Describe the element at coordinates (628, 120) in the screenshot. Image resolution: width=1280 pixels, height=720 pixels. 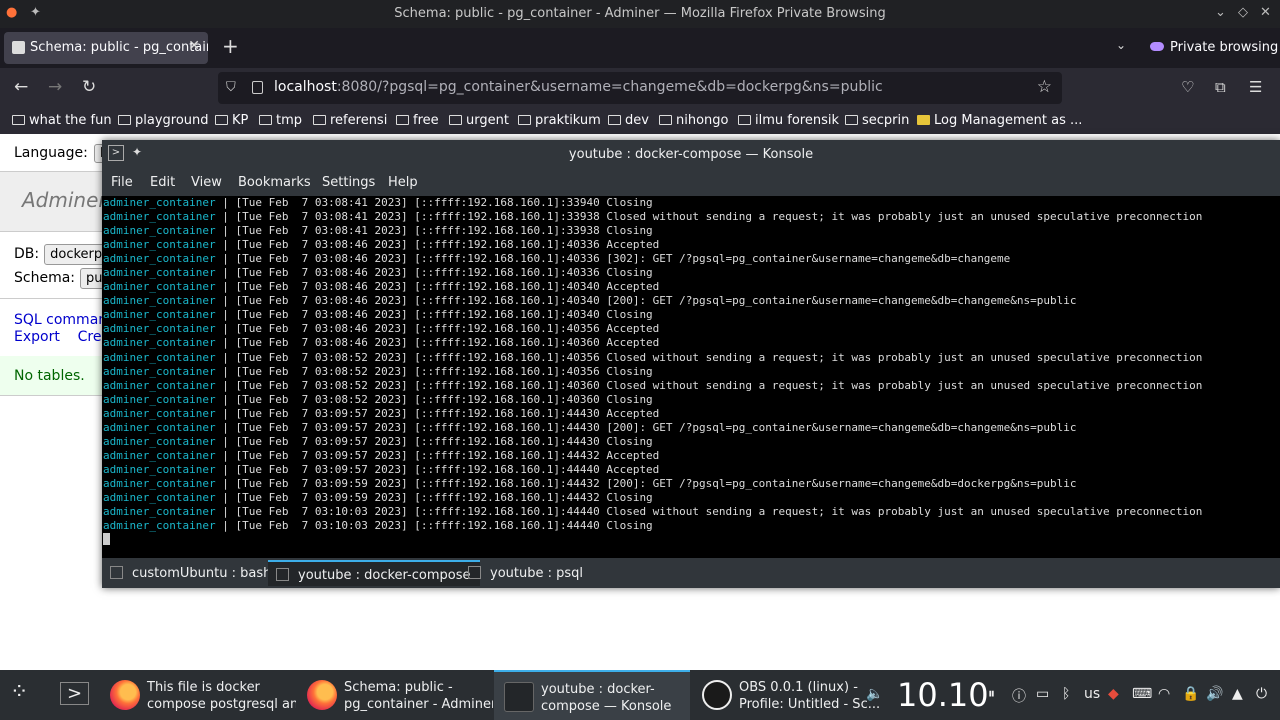
I see `bookmark-folder: dev` at that location.